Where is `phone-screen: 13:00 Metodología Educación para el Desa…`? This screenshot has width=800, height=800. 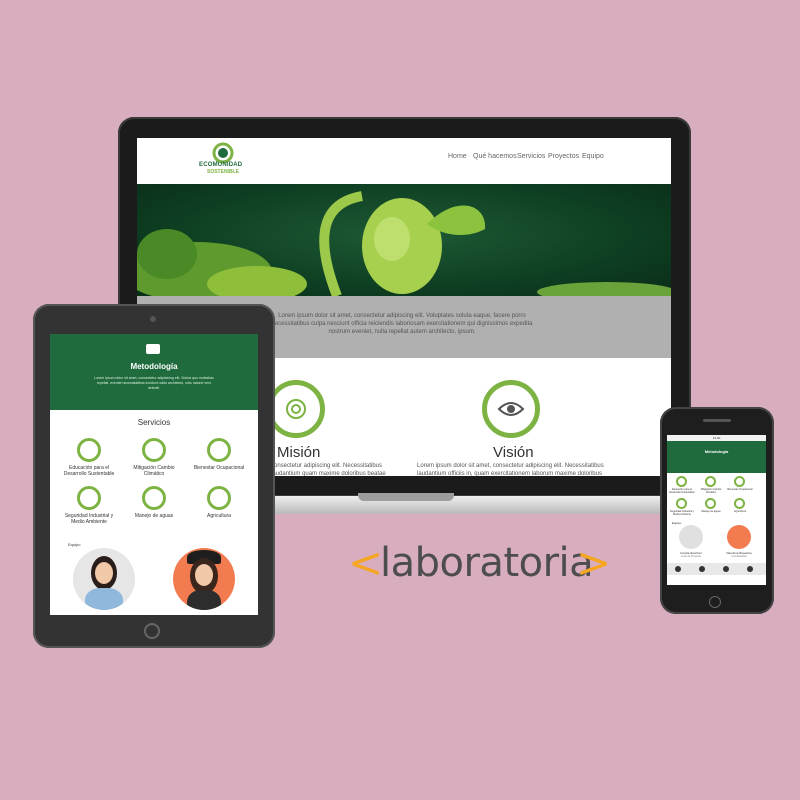
phone-screen: 13:00 Metodología Educación para el Desa… is located at coordinates (716, 510).